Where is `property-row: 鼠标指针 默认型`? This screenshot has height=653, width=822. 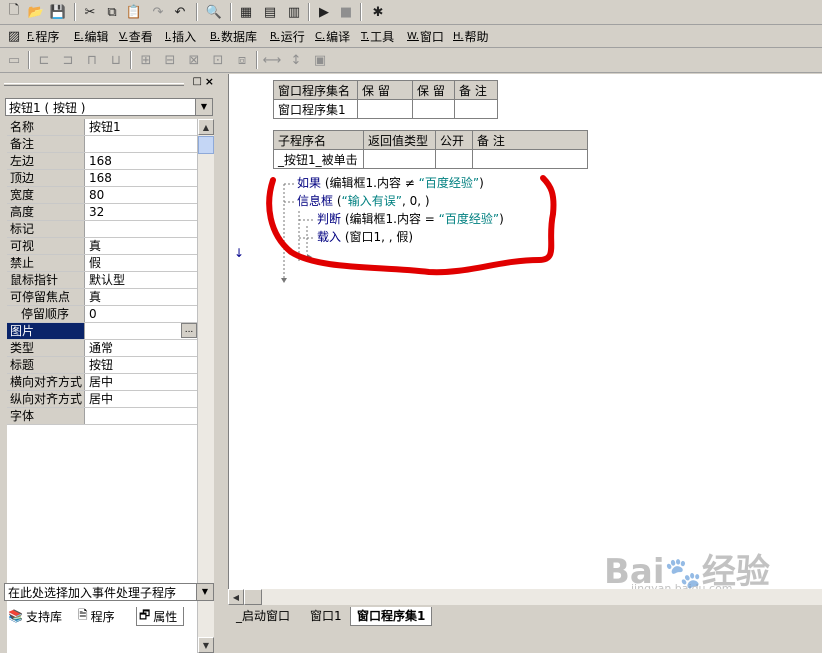 property-row: 鼠标指针 默认型 is located at coordinates (102, 280).